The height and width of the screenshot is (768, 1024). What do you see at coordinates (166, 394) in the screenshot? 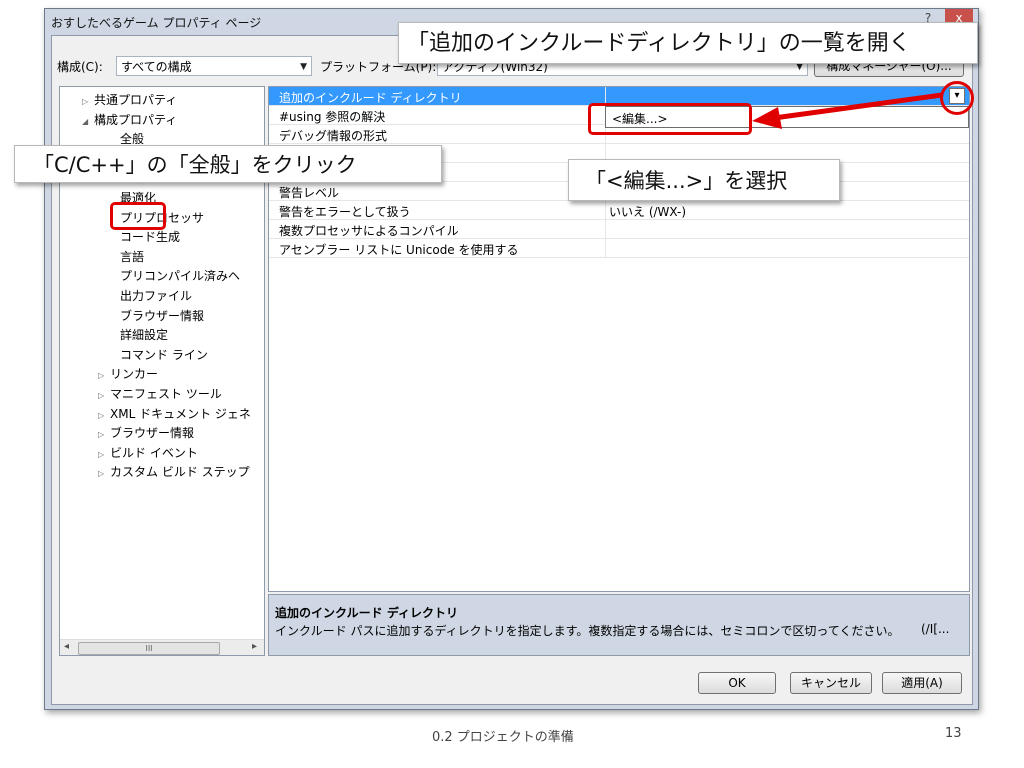
I see `tree-item-label: マニフェスト ツール` at bounding box center [166, 394].